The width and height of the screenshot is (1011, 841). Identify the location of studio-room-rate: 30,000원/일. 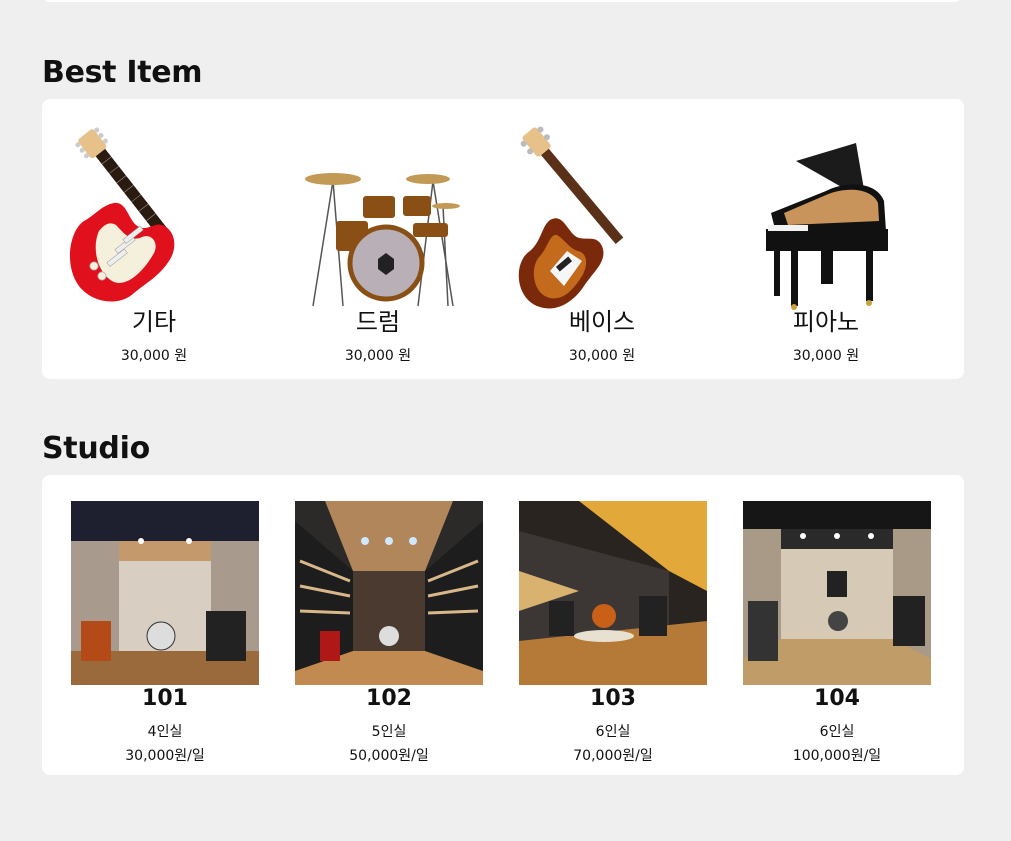
(165, 756).